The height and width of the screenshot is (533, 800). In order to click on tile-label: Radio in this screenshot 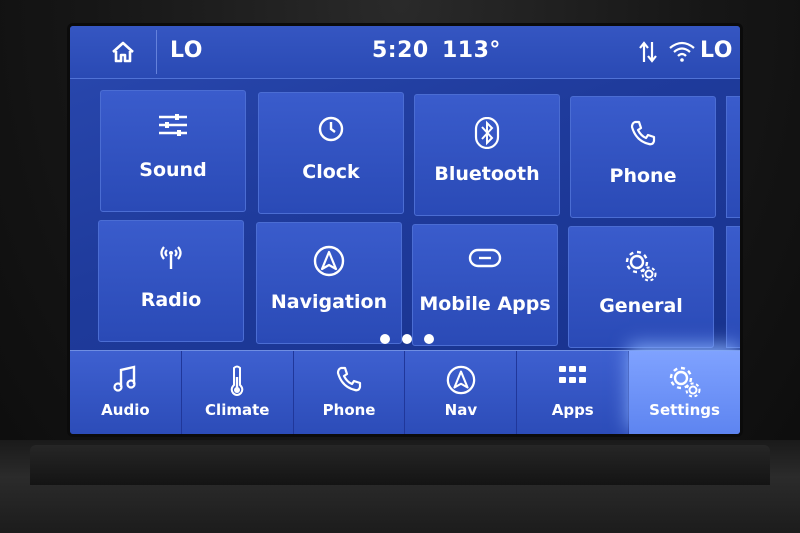, I will do `click(171, 300)`.